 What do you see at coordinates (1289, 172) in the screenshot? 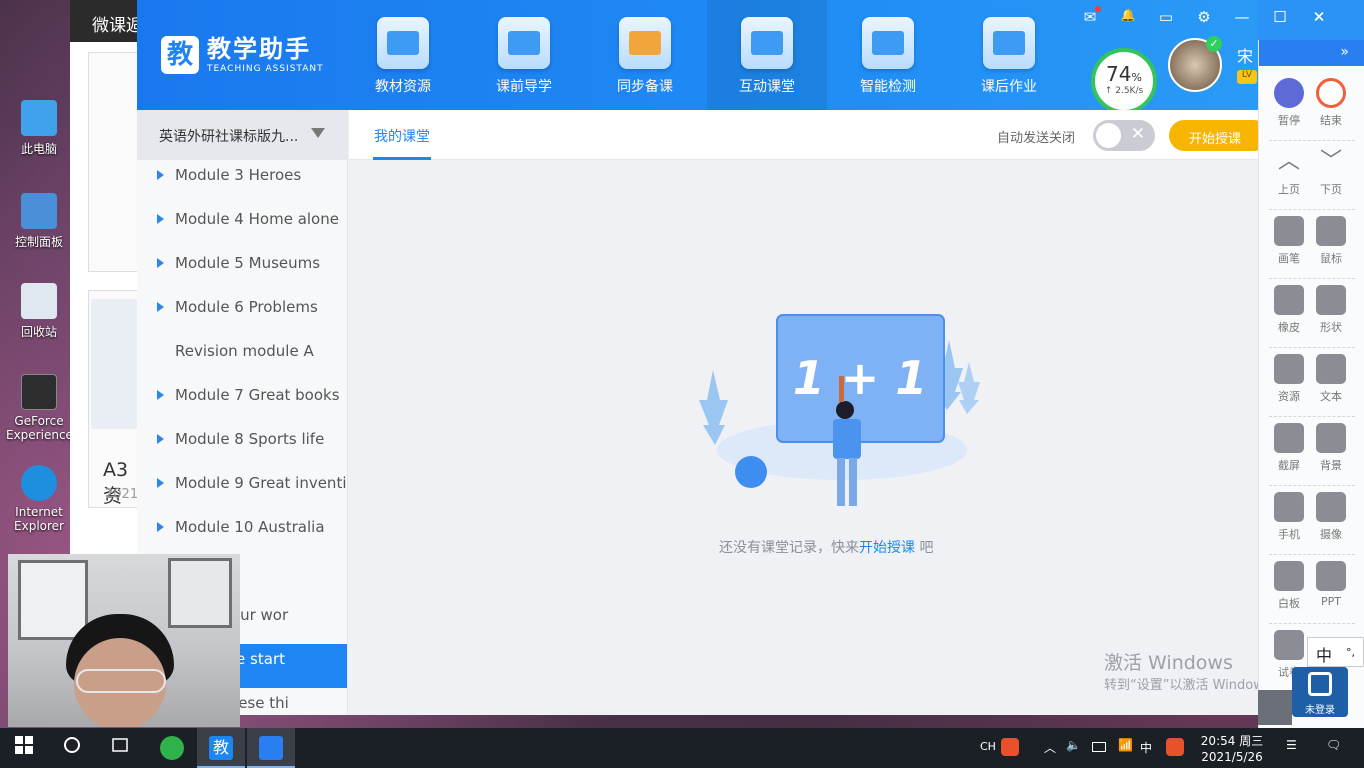
I see `tool-chevron-up: ︿ 上页` at bounding box center [1289, 172].